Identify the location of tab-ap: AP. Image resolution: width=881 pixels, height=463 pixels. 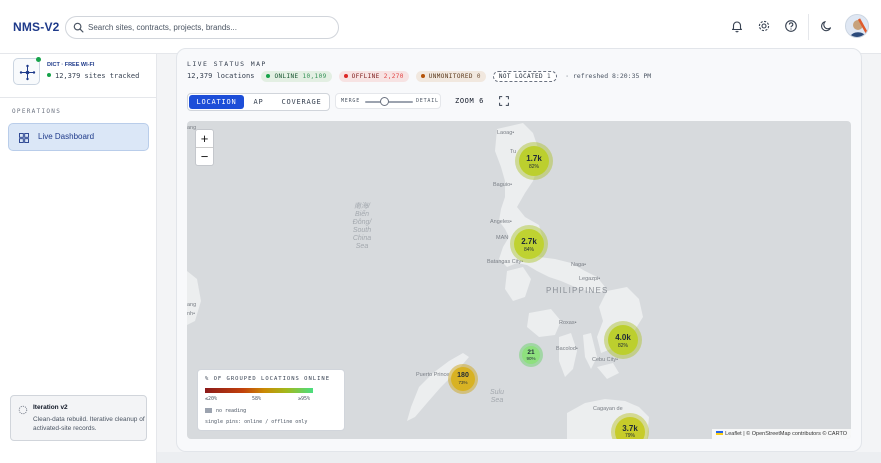
(258, 102).